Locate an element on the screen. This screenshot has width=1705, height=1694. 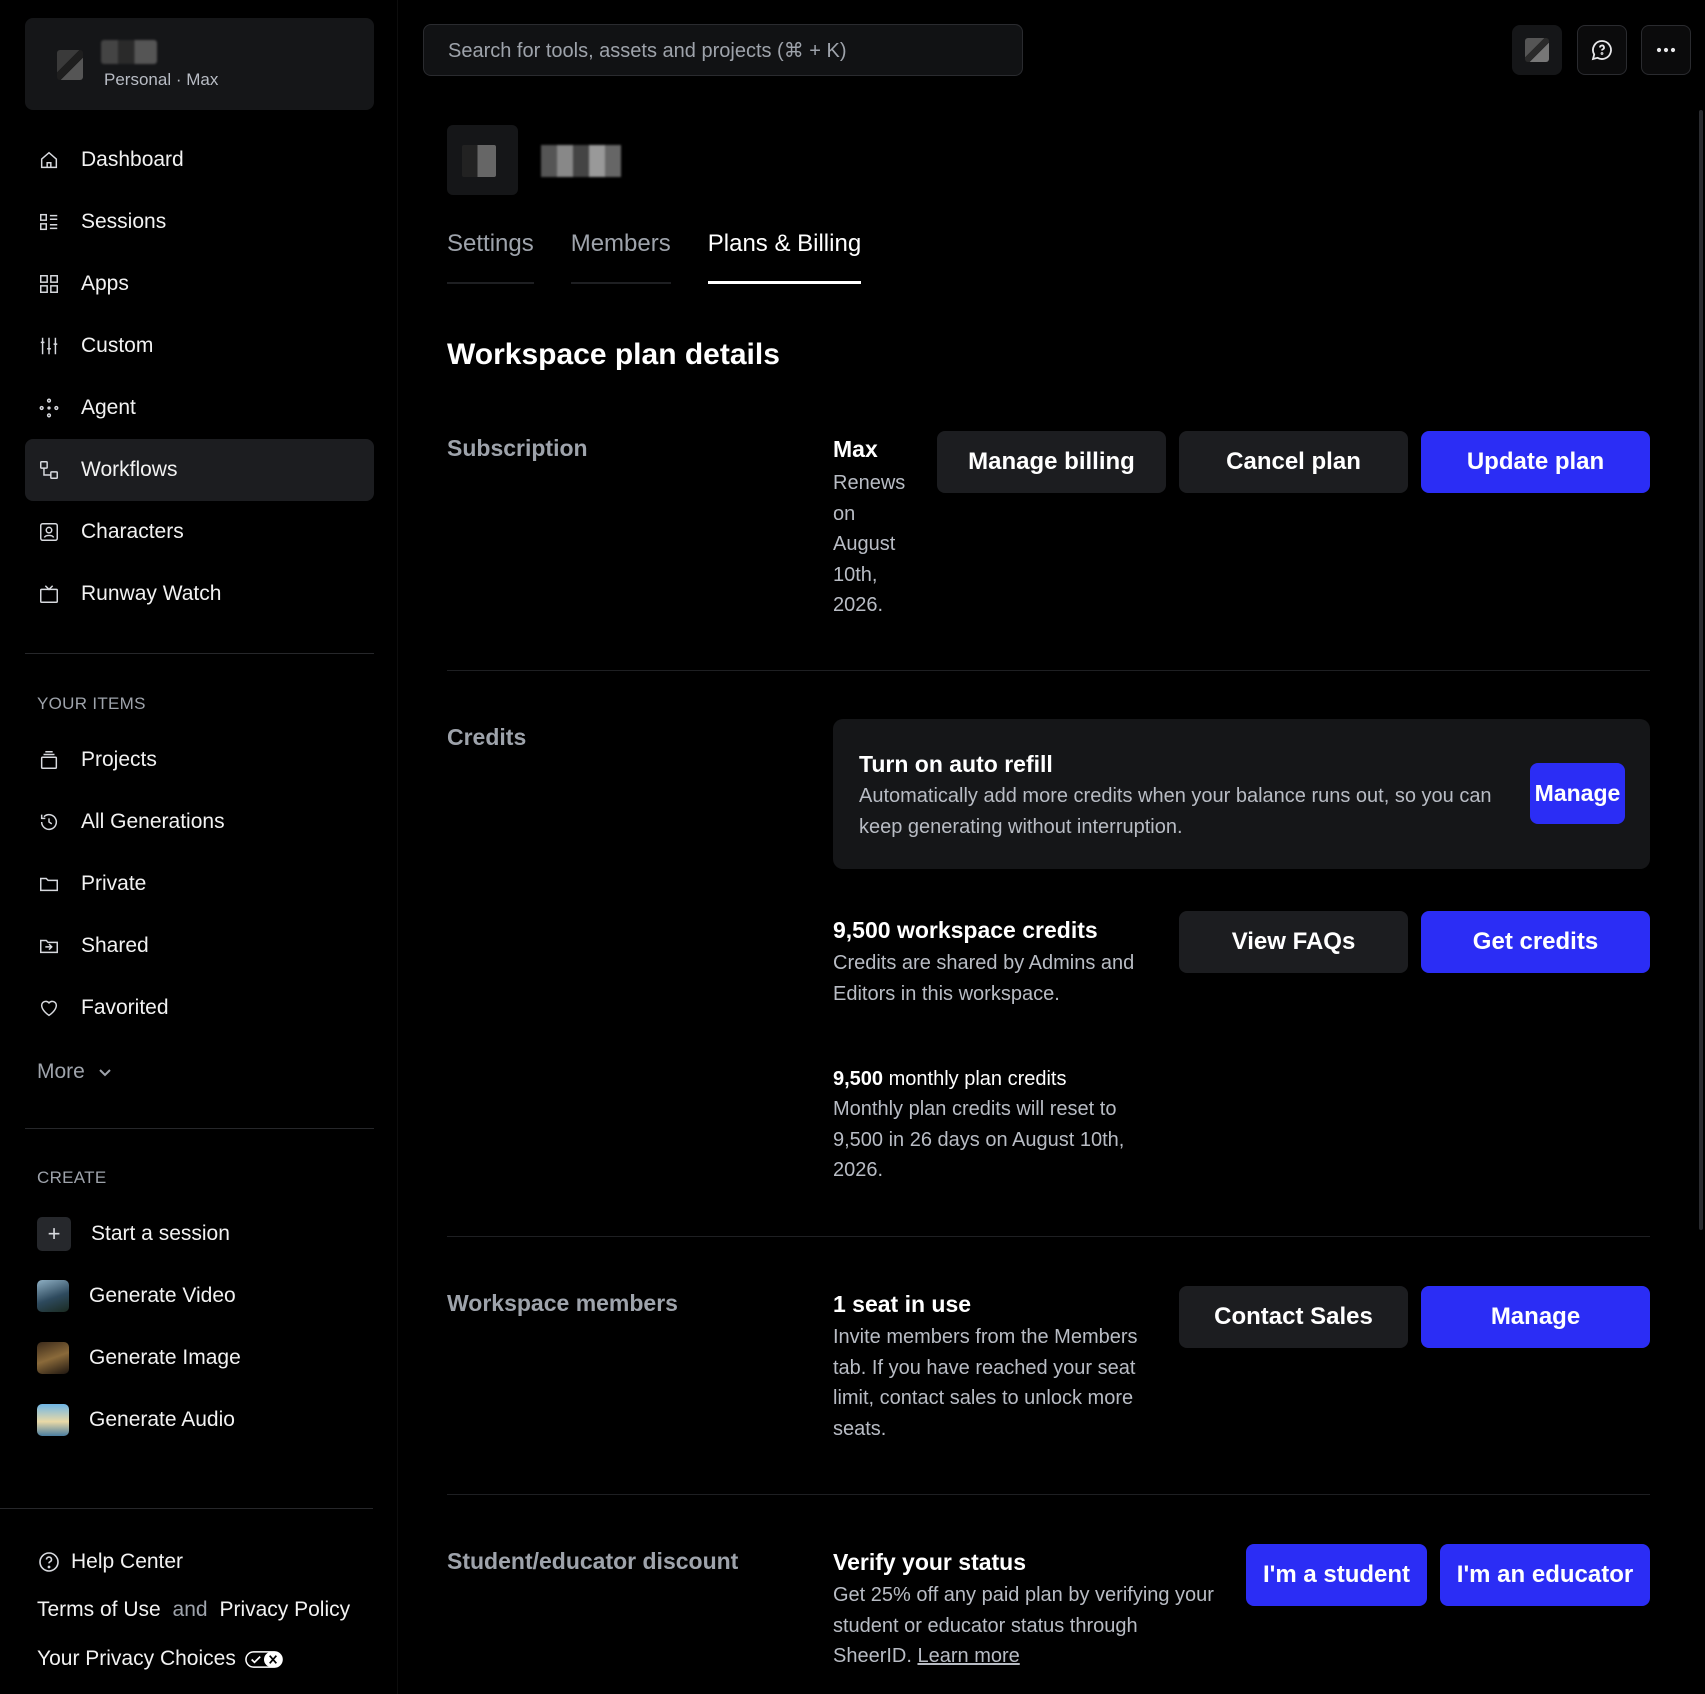
workspace-title-redacted is located at coordinates (581, 161).